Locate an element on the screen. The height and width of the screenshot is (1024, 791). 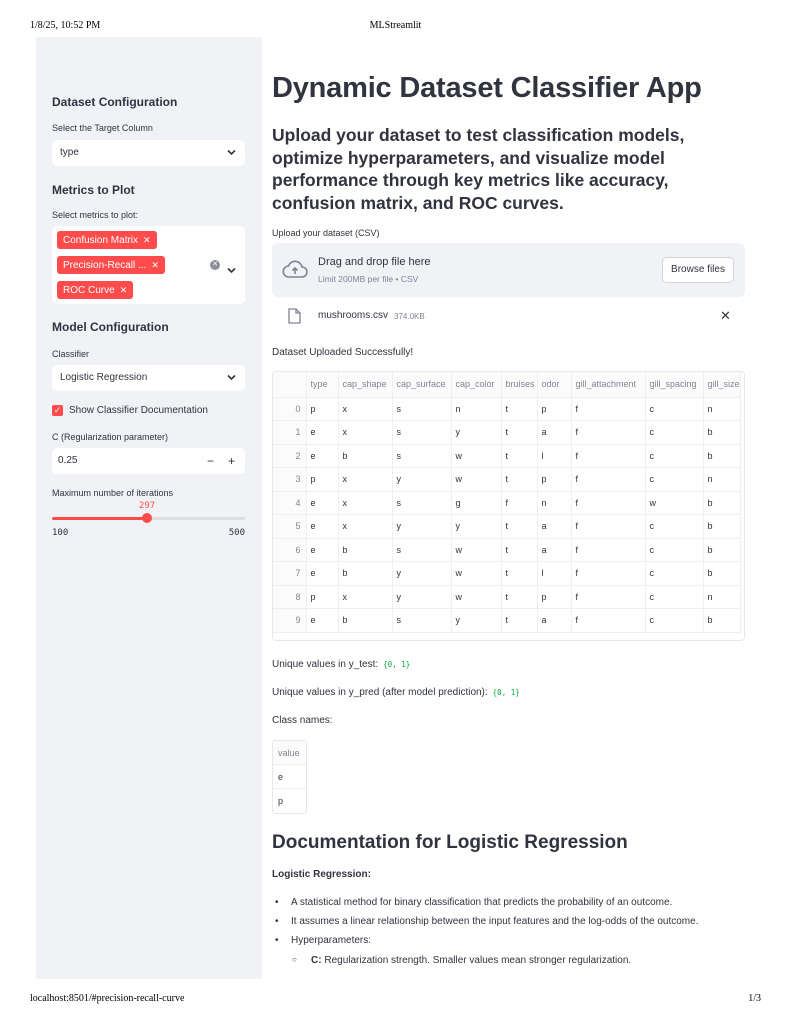
slider-thumb is located at coordinates (147, 518).